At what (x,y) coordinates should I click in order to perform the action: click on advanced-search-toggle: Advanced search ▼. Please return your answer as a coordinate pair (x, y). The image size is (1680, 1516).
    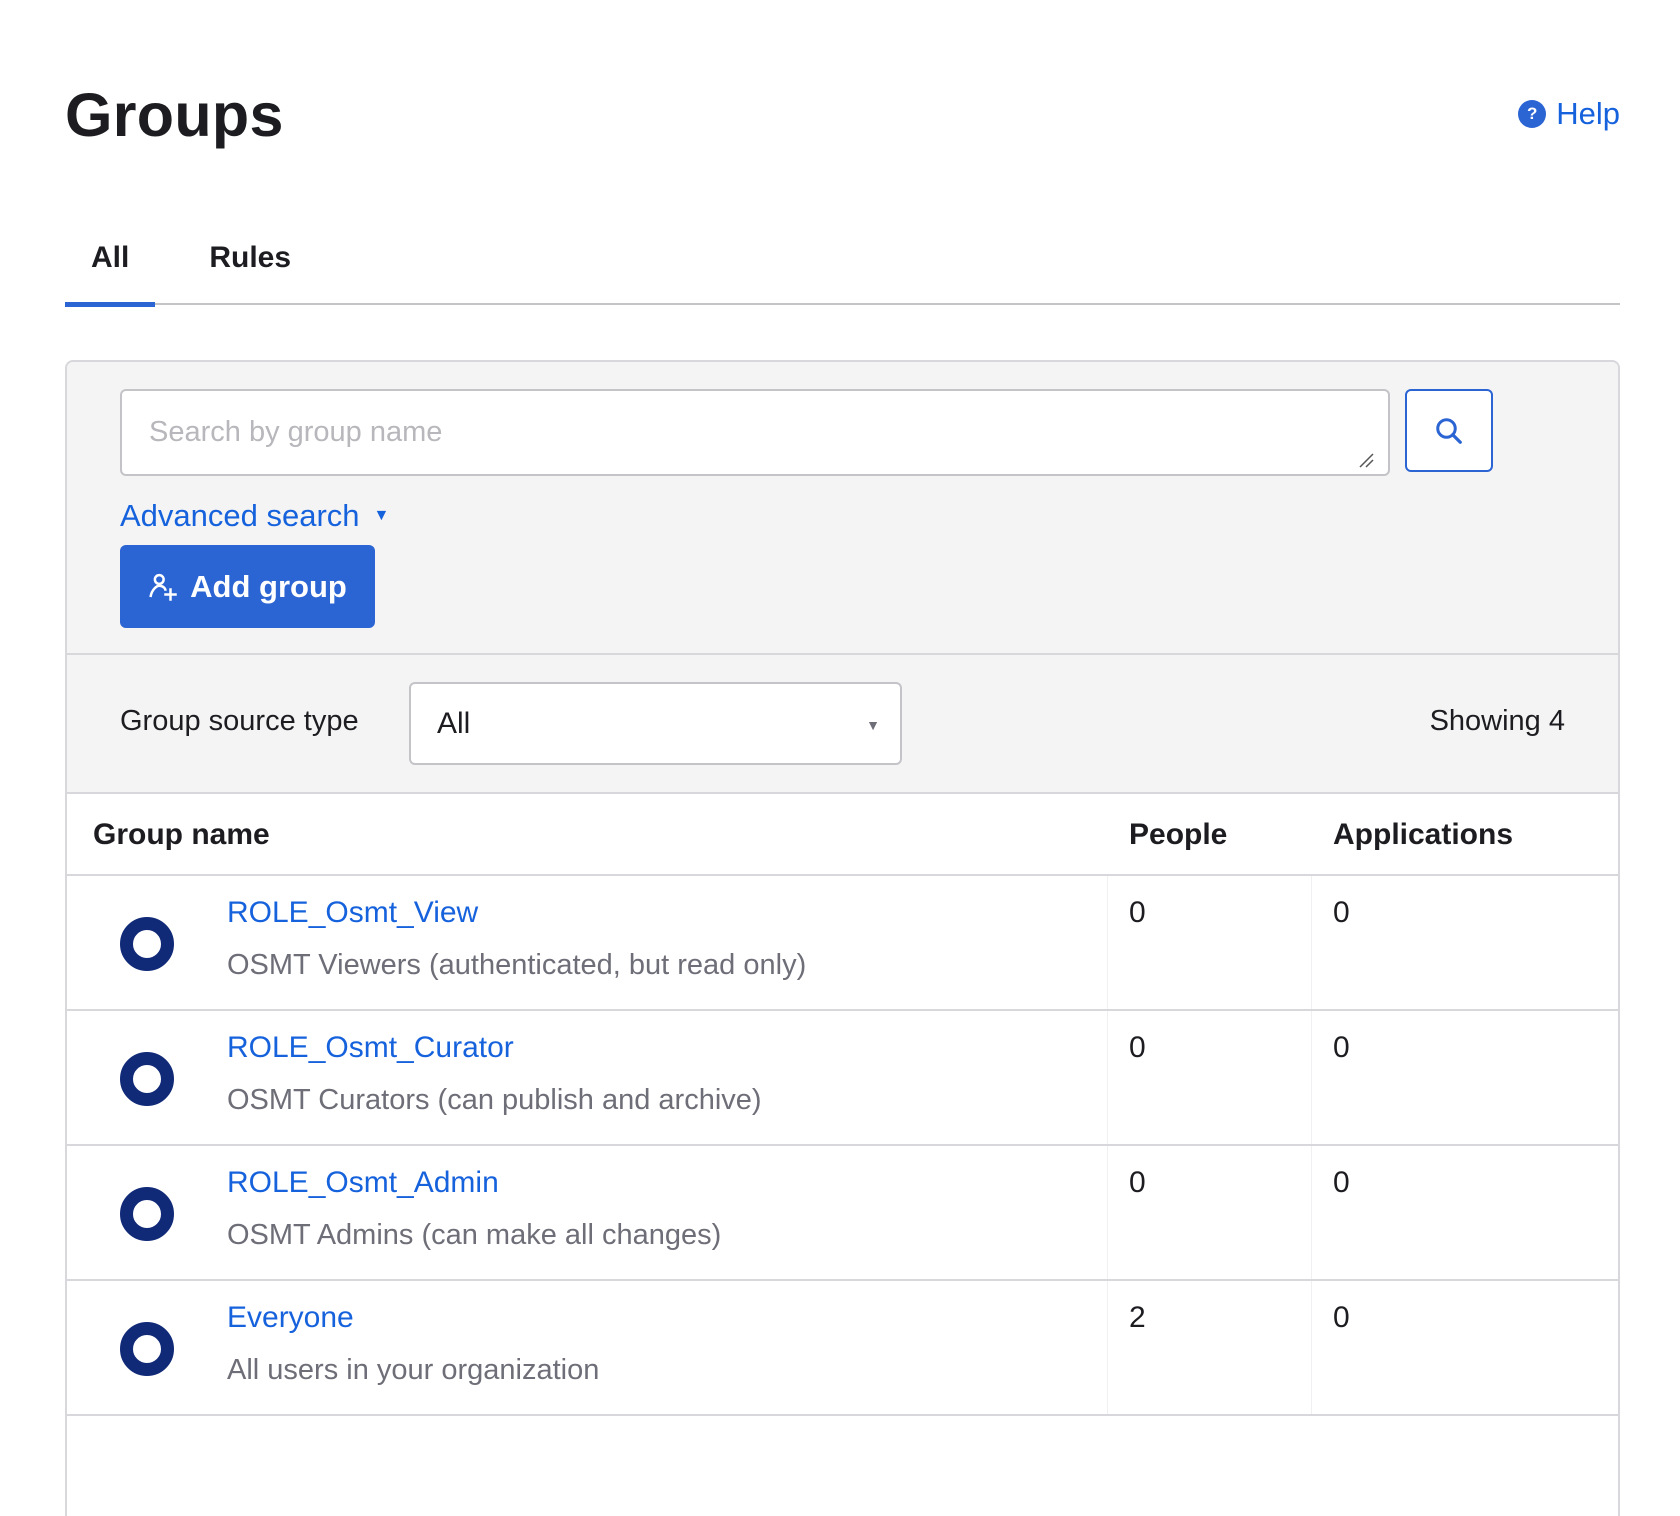
    Looking at the image, I should click on (254, 516).